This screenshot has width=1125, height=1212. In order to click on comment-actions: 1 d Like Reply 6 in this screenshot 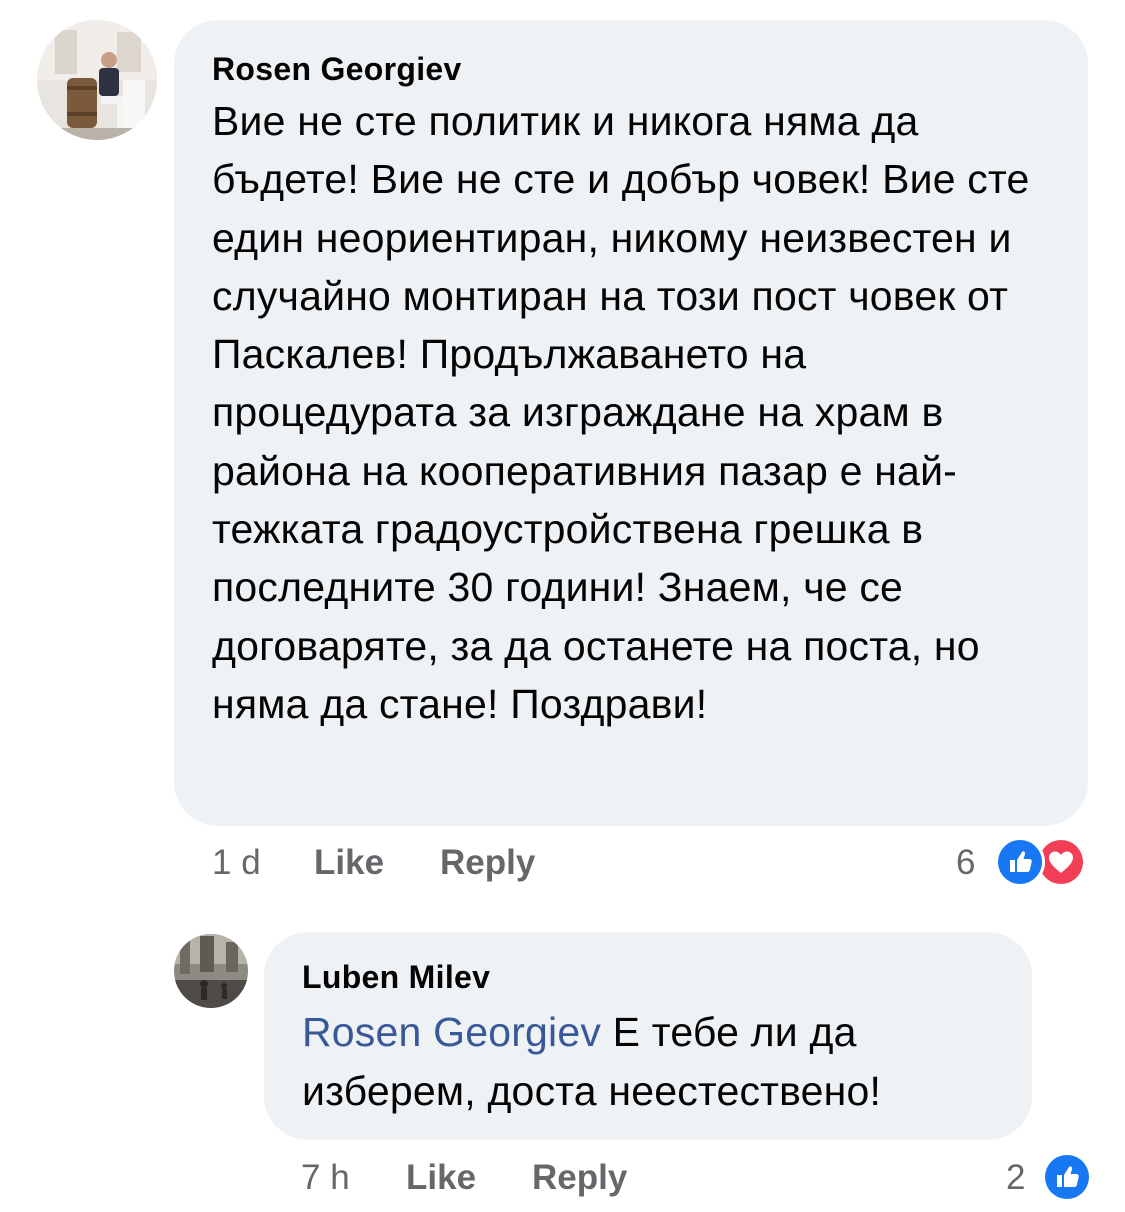, I will do `click(652, 862)`.